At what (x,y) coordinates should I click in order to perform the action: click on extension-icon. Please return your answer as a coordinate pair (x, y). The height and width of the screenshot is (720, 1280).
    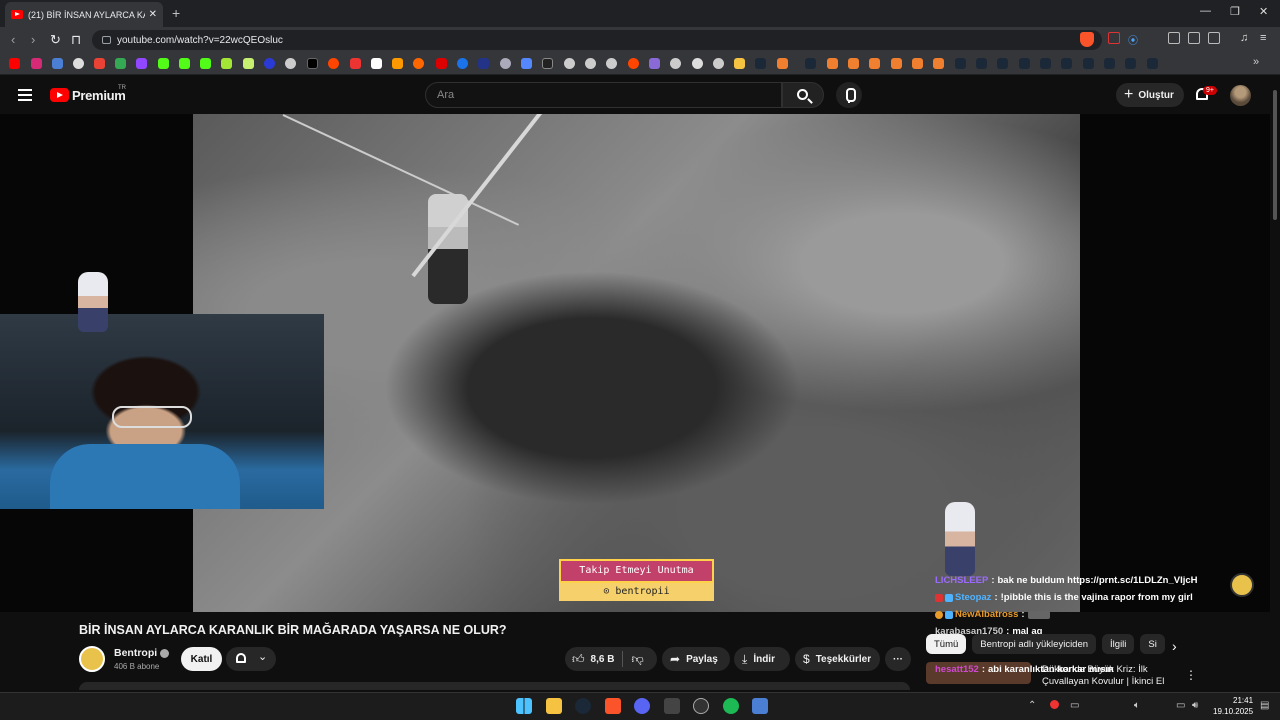
    Looking at the image, I should click on (1114, 38).